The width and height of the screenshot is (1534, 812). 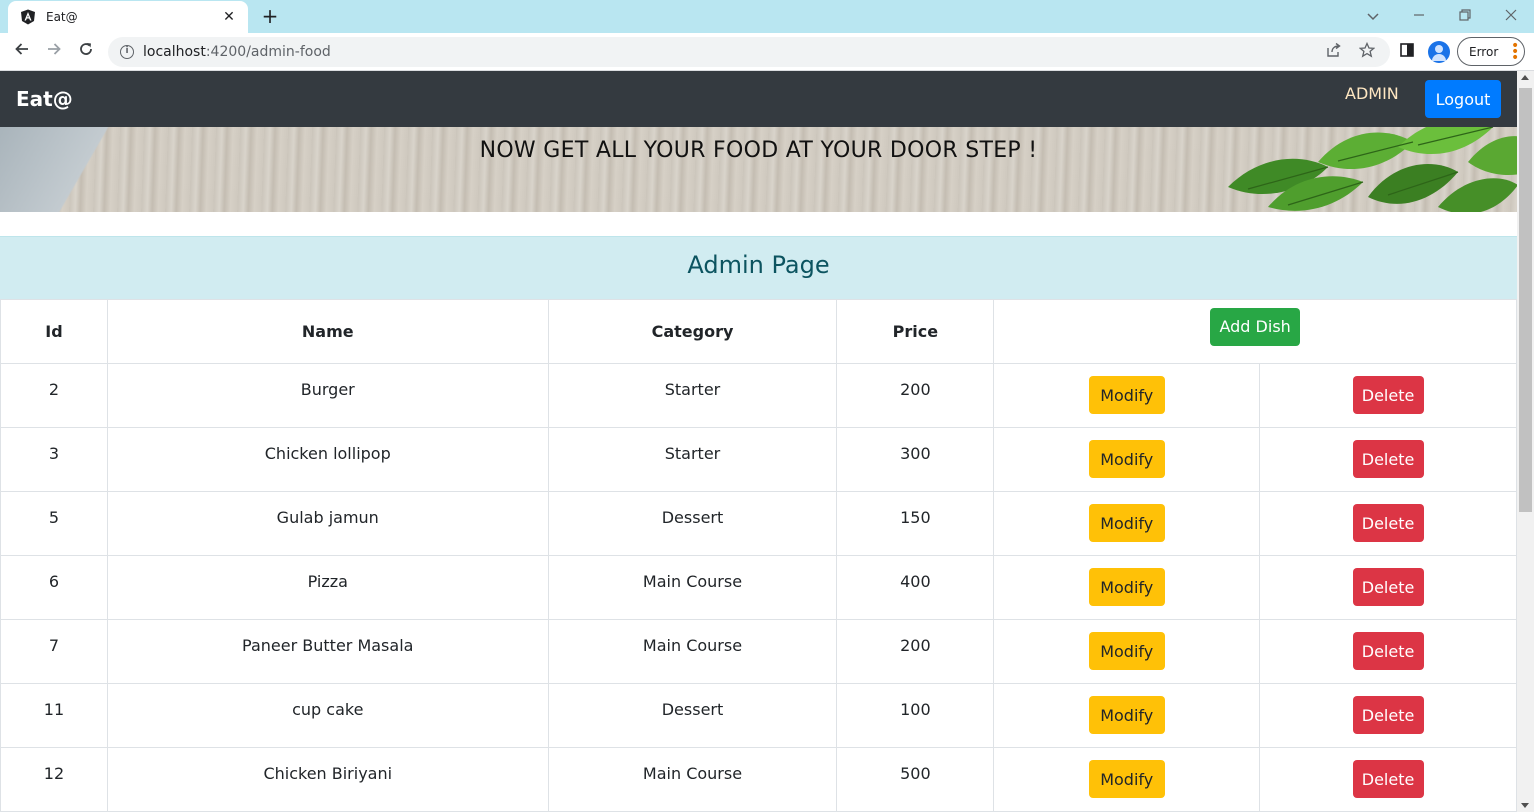 What do you see at coordinates (1463, 99) in the screenshot?
I see `logout-button: Logout` at bounding box center [1463, 99].